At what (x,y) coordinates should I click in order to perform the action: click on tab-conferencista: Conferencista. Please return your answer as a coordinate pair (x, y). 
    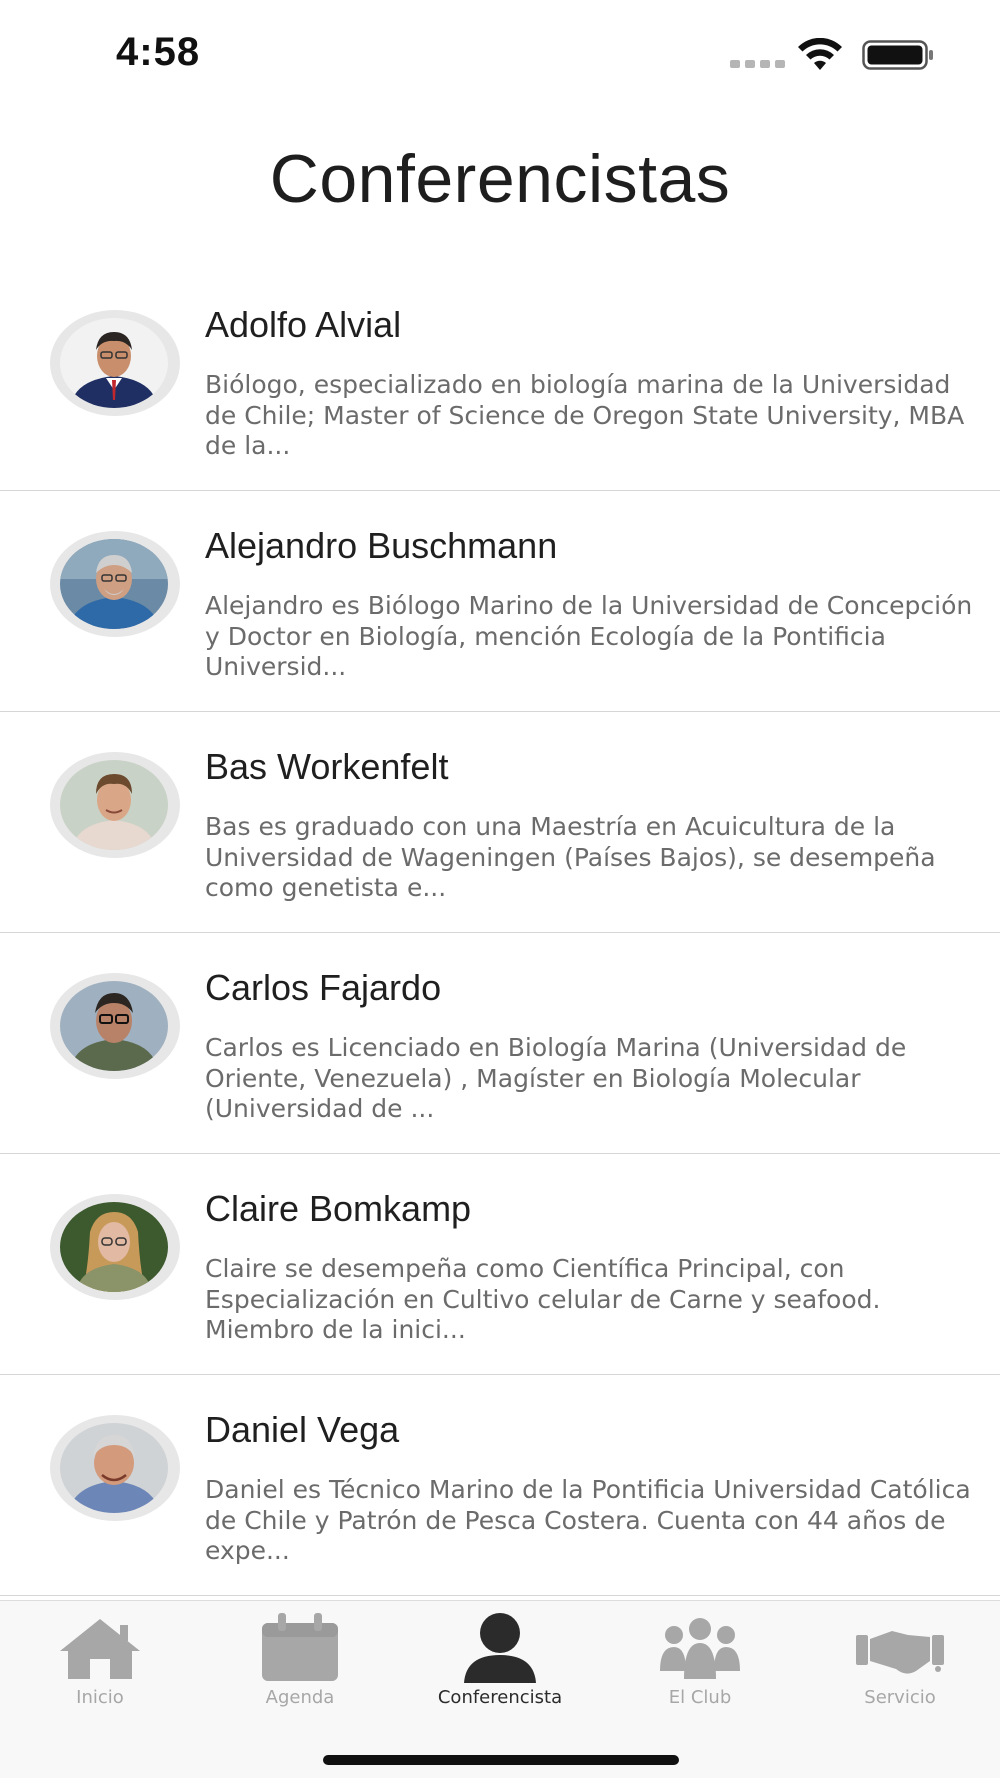
    Looking at the image, I should click on (500, 1664).